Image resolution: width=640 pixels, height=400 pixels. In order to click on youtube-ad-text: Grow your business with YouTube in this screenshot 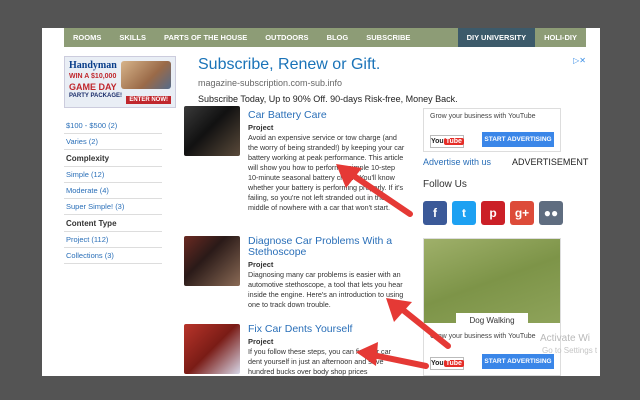, I will do `click(483, 116)`.